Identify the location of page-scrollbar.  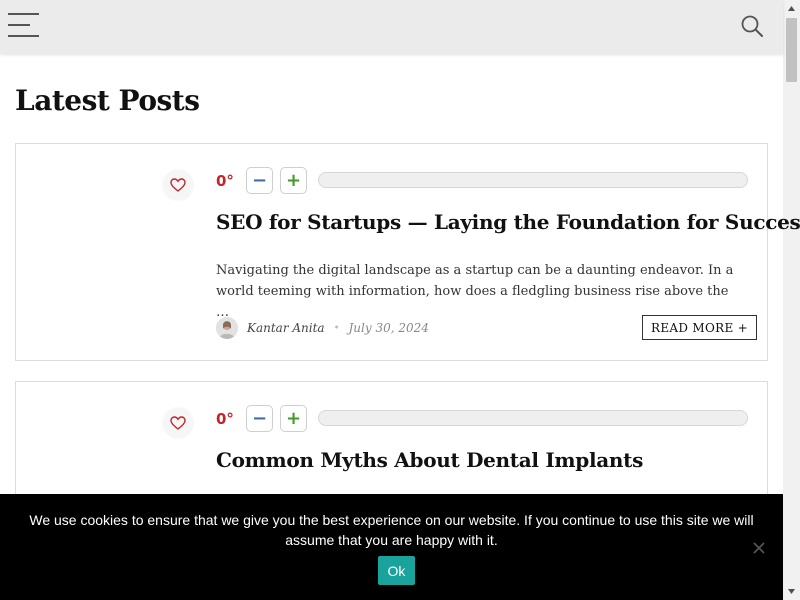
(791, 300).